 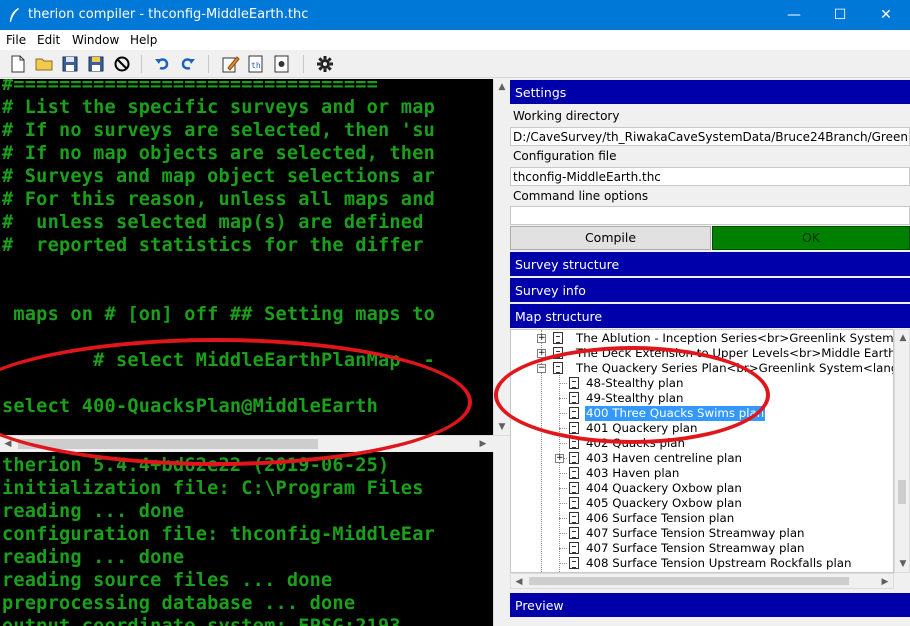 I want to click on editor-line: # List the specific surveys and or map, so click(x=218, y=107).